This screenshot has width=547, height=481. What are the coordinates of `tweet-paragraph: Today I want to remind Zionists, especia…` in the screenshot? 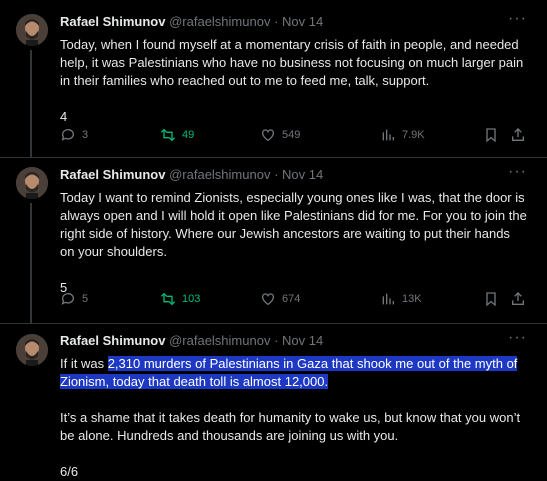 It's located at (293, 224).